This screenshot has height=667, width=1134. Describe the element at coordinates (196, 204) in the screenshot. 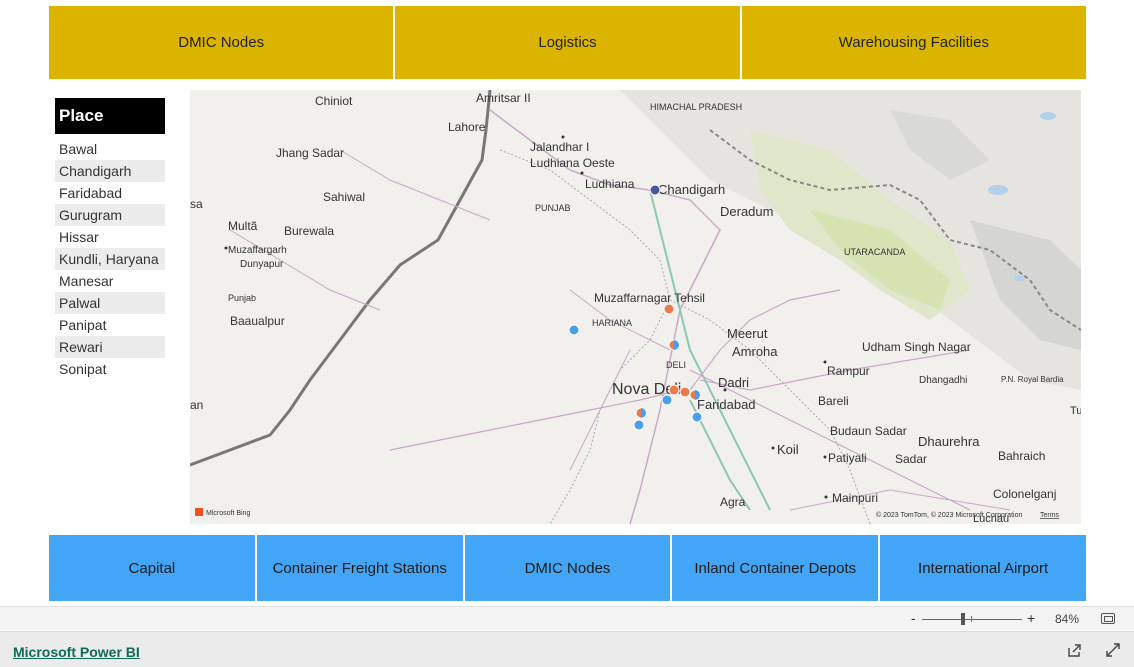

I see `map-label-sa: sa` at that location.